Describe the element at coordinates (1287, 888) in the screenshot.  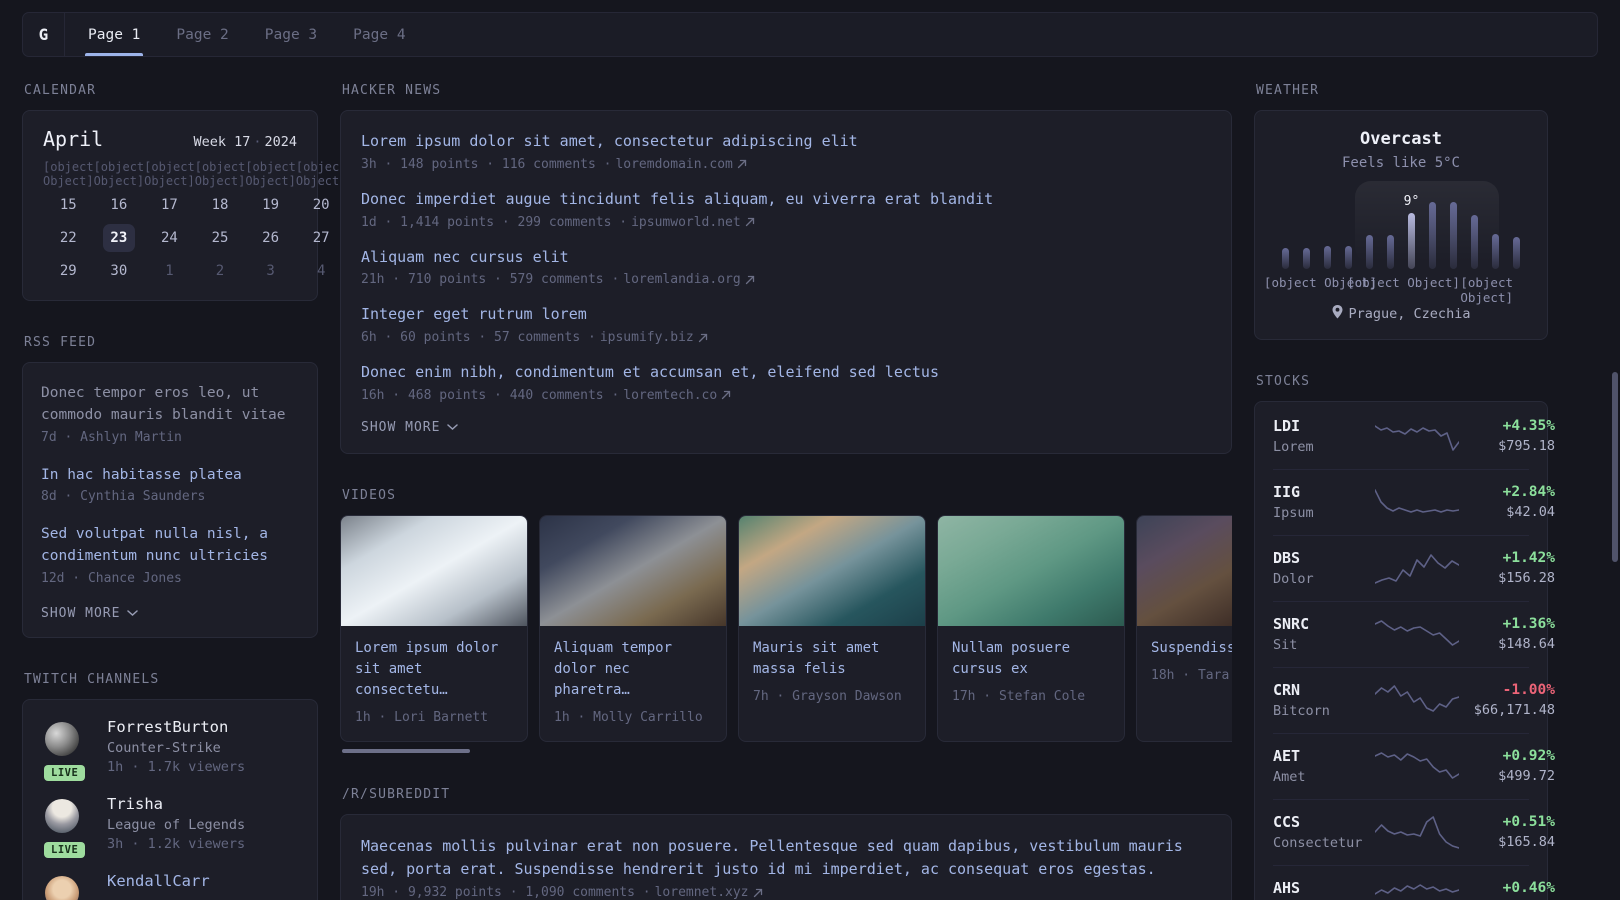
I see `stock-symbol: AHS` at that location.